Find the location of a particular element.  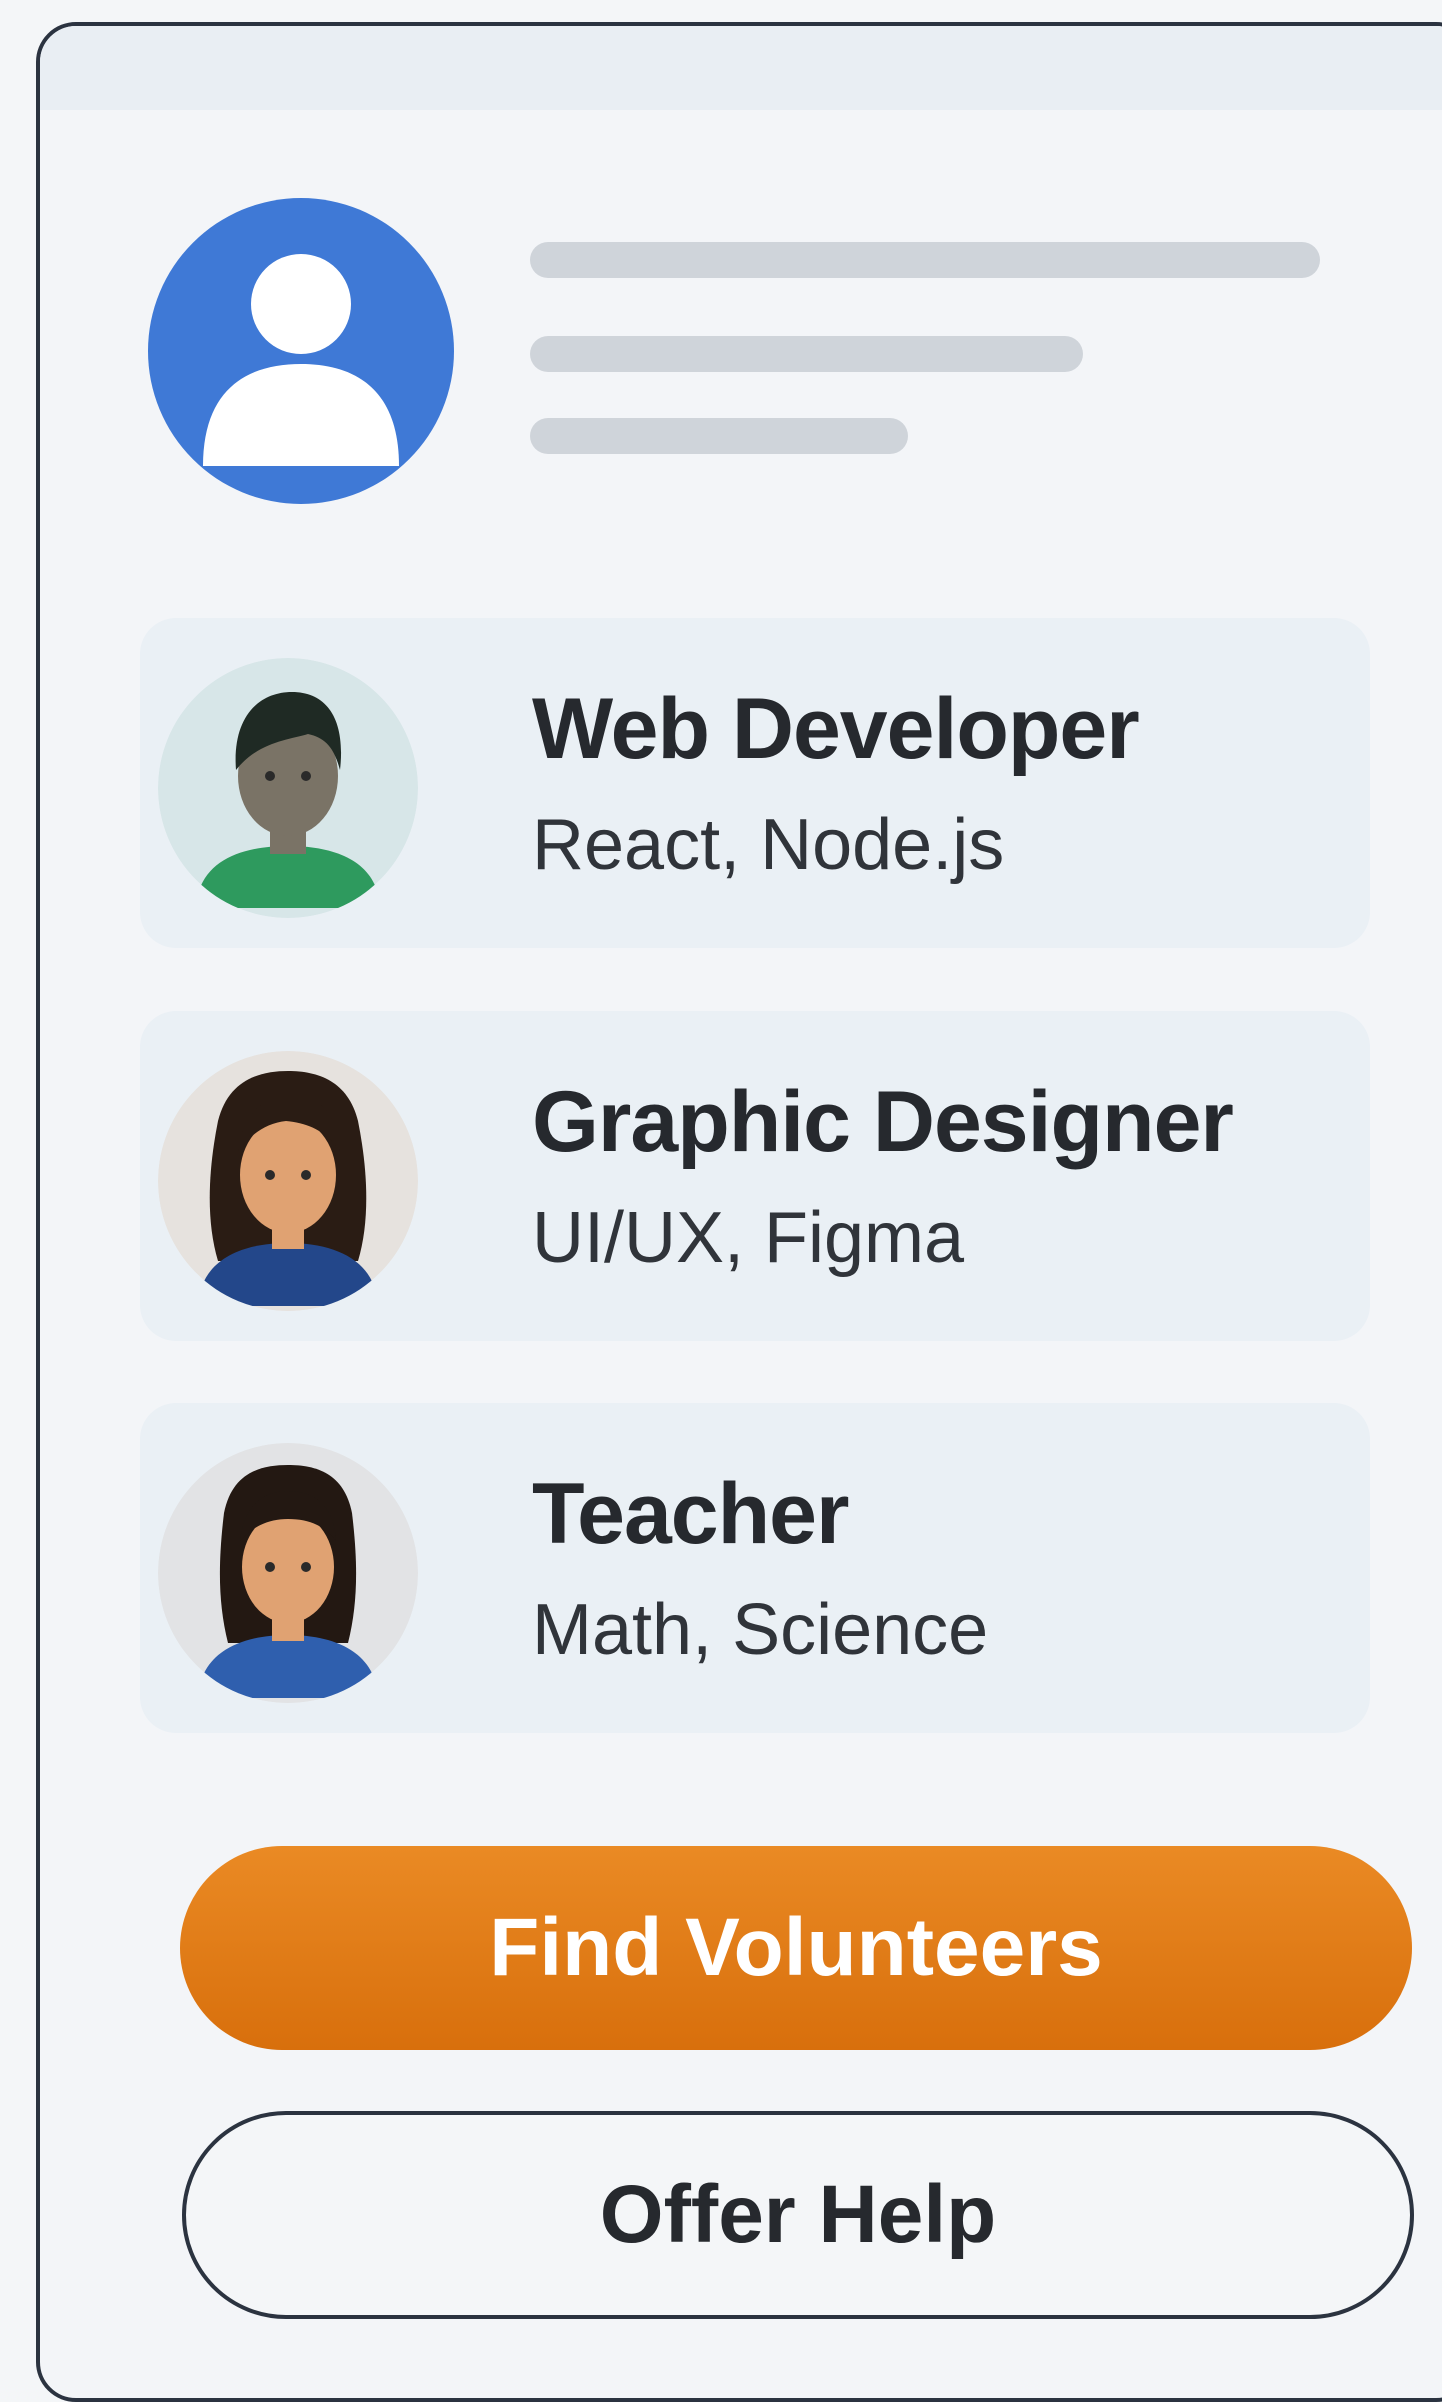

offer-help-button: Offer Help is located at coordinates (798, 2215).